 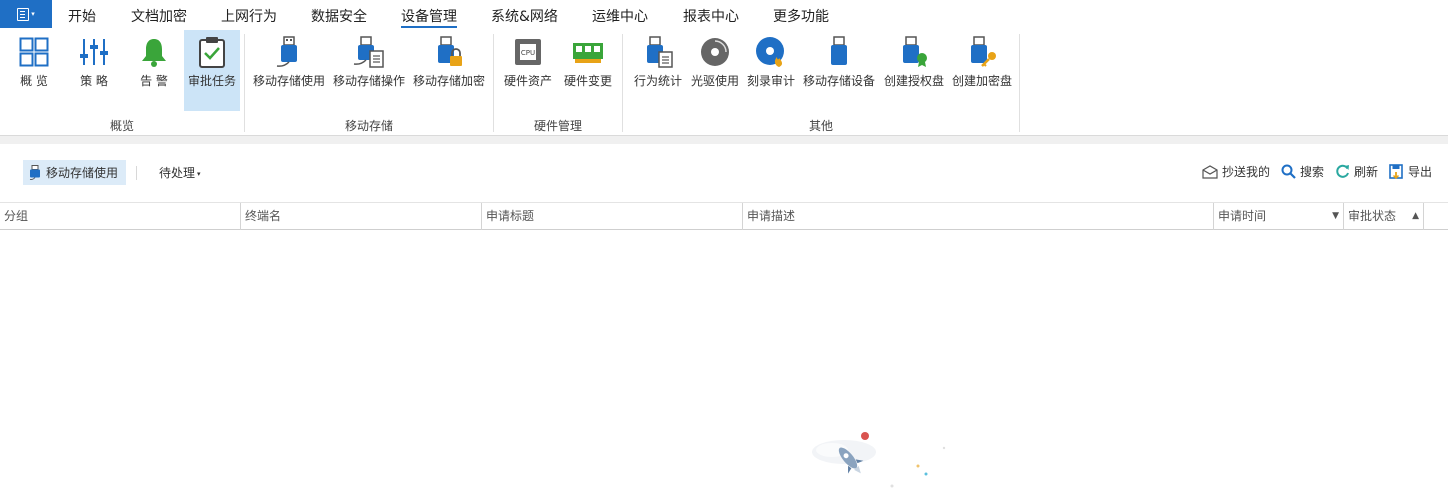 What do you see at coordinates (120, 216) in the screenshot?
I see `column-header-group: 分组` at bounding box center [120, 216].